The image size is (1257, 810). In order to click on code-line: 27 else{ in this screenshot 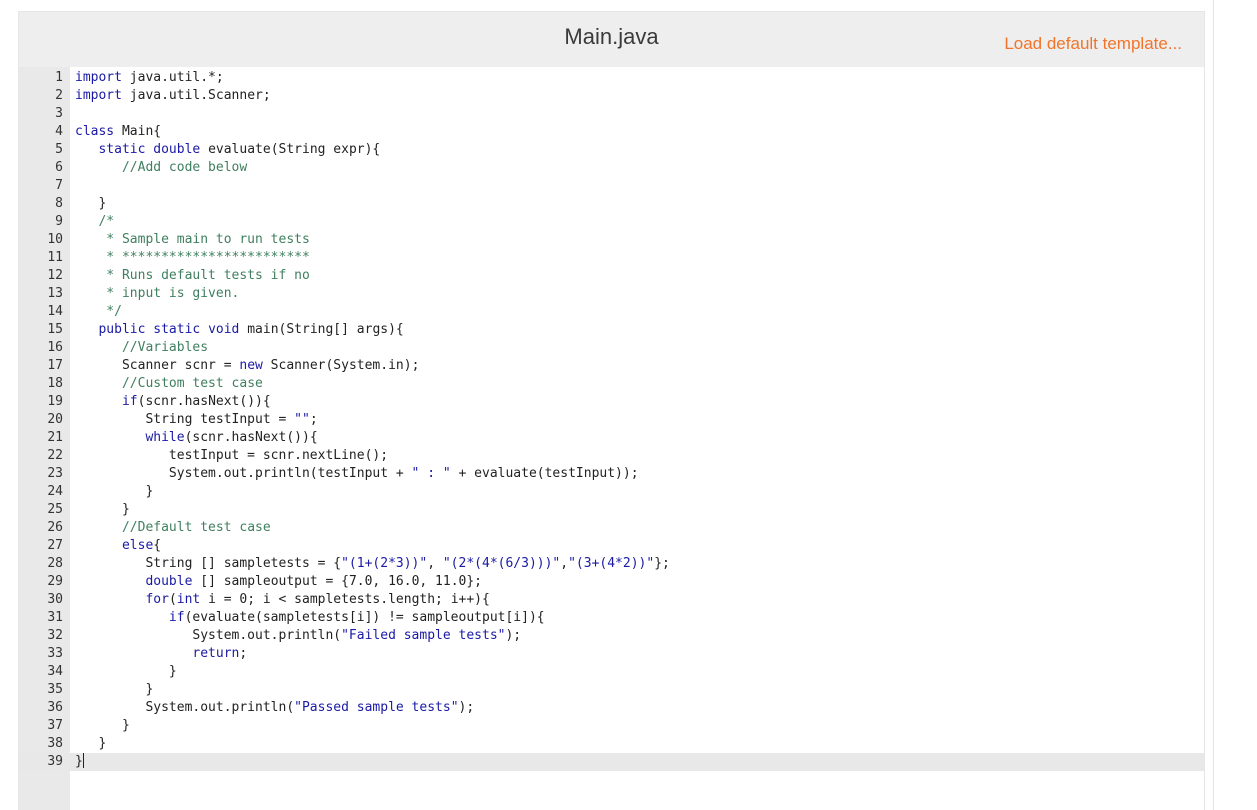, I will do `click(611, 546)`.